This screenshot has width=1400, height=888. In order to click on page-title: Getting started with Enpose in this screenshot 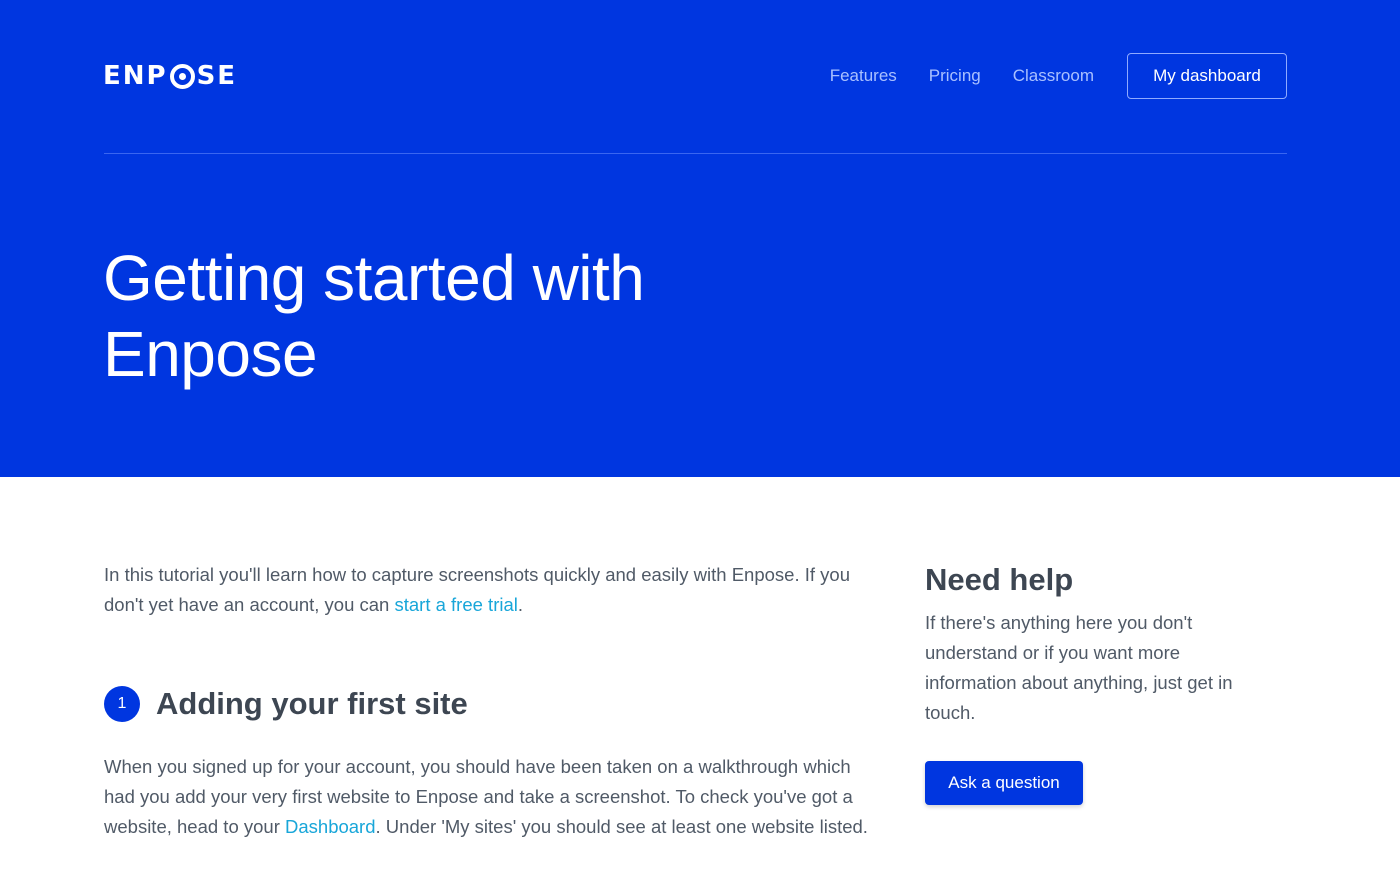, I will do `click(374, 316)`.